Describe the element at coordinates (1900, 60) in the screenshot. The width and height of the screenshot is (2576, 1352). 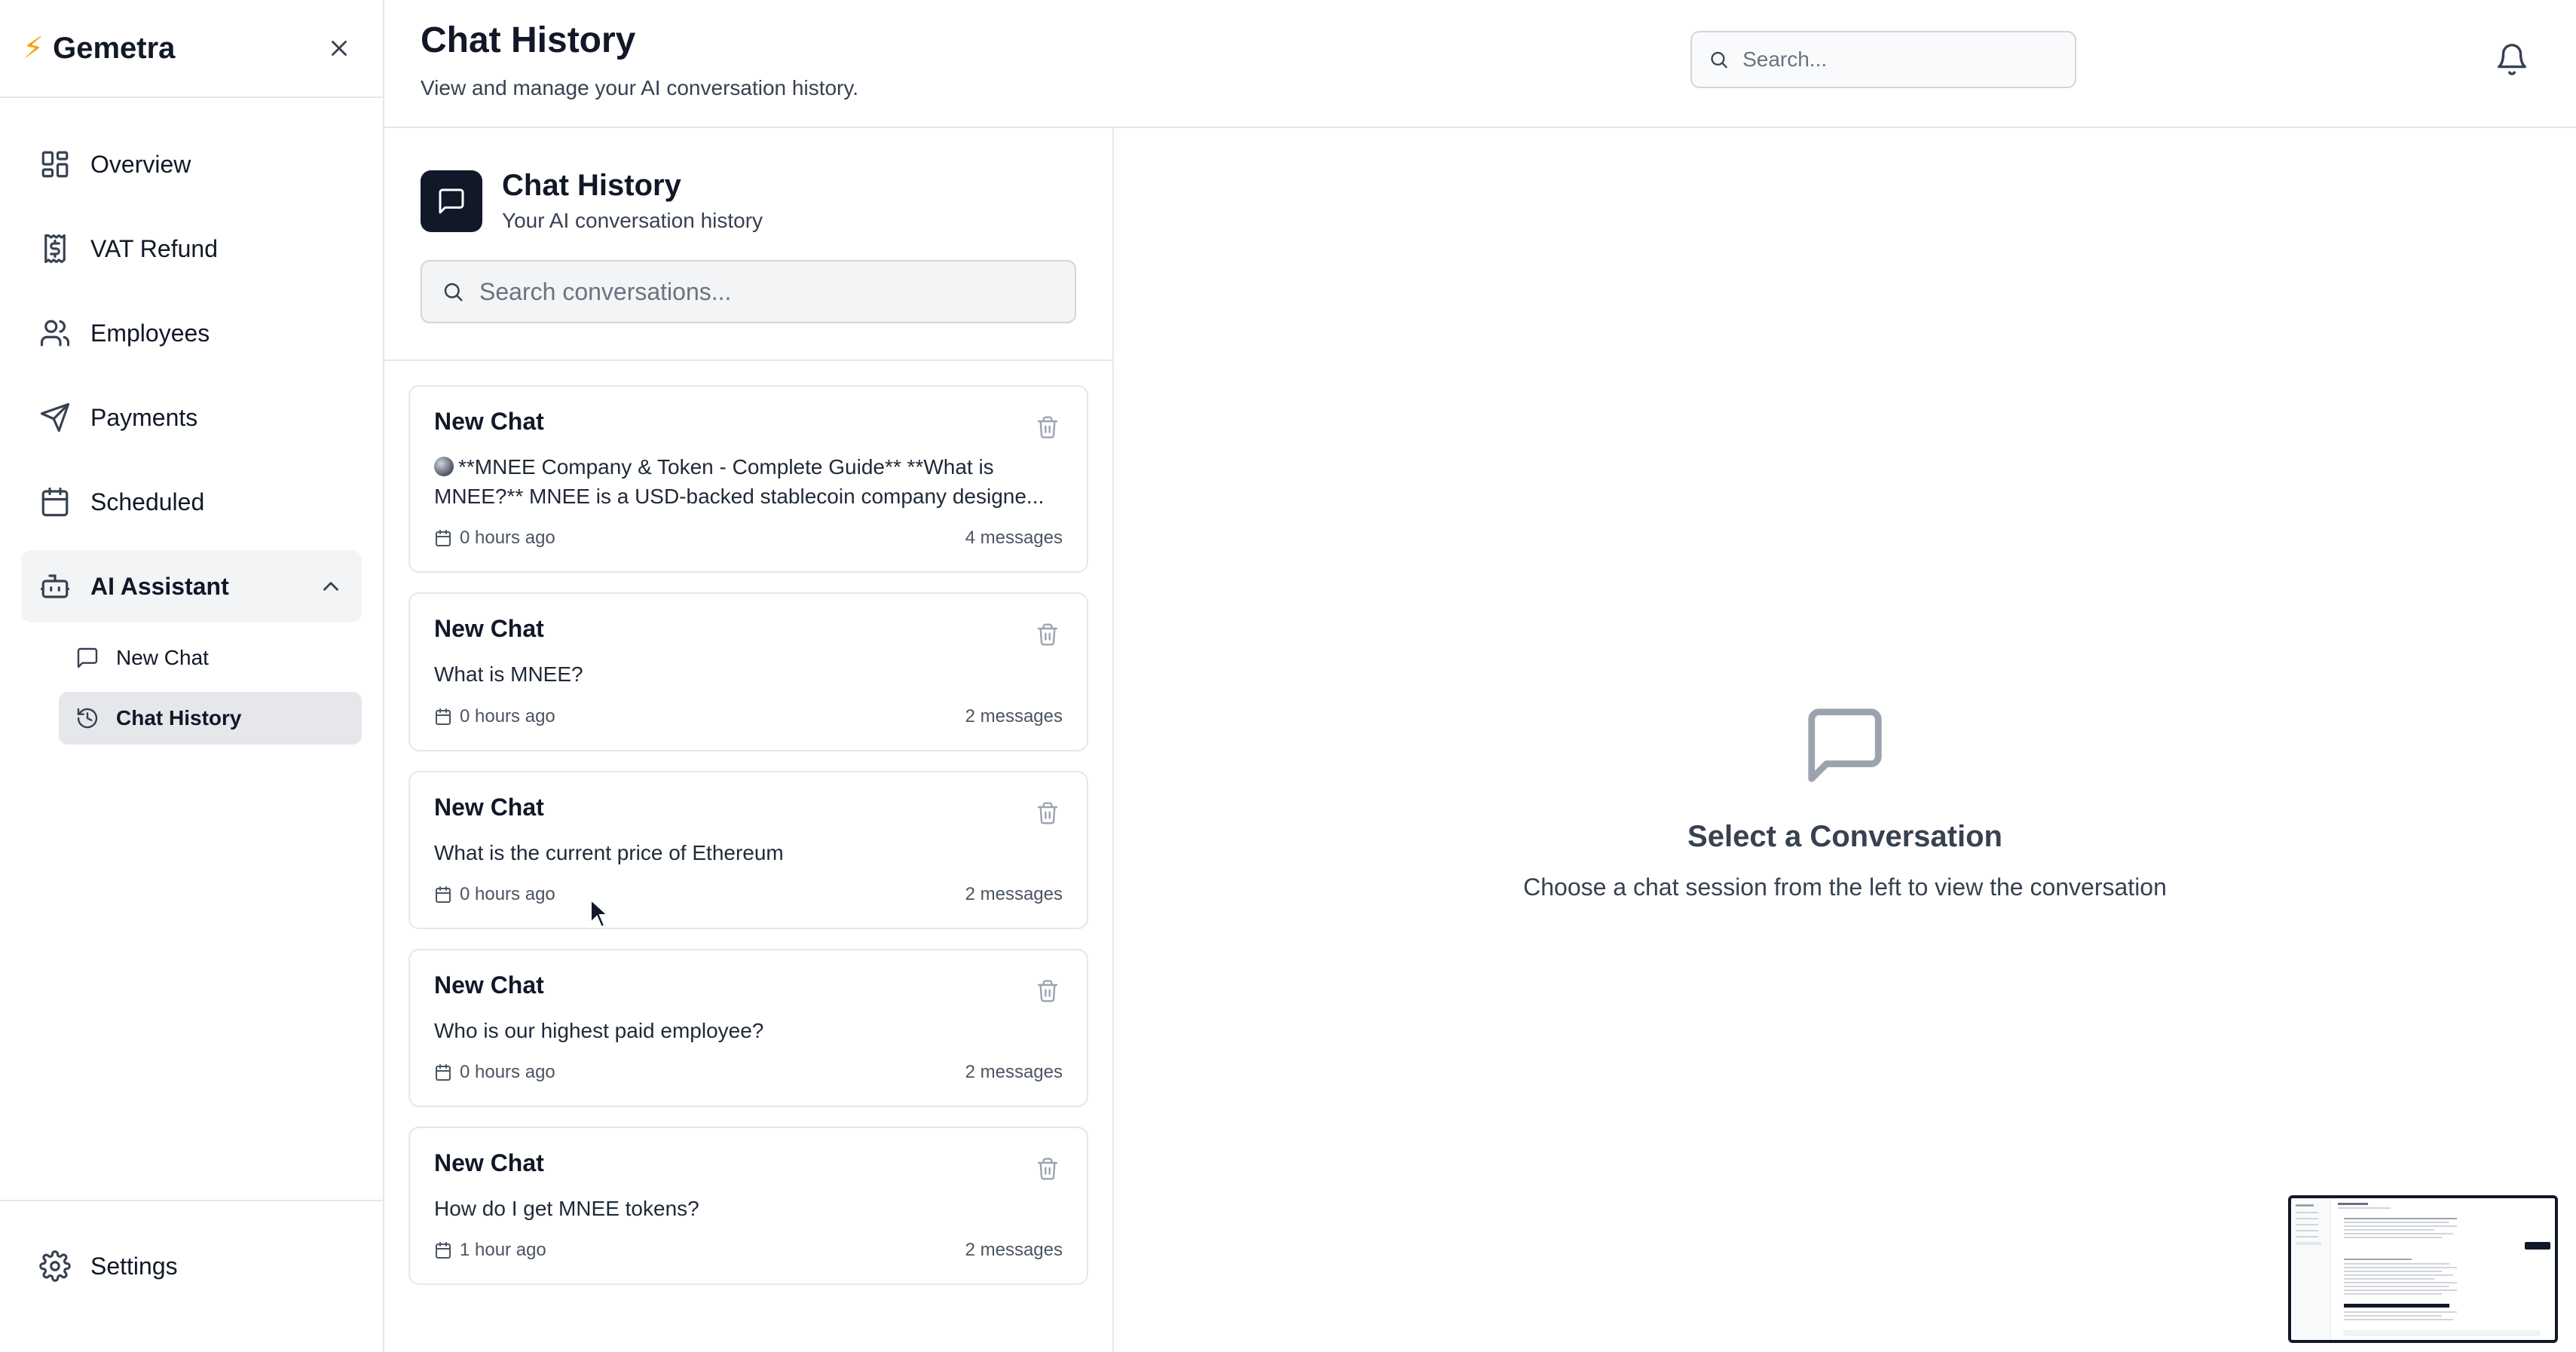
I see `global-search-input` at that location.